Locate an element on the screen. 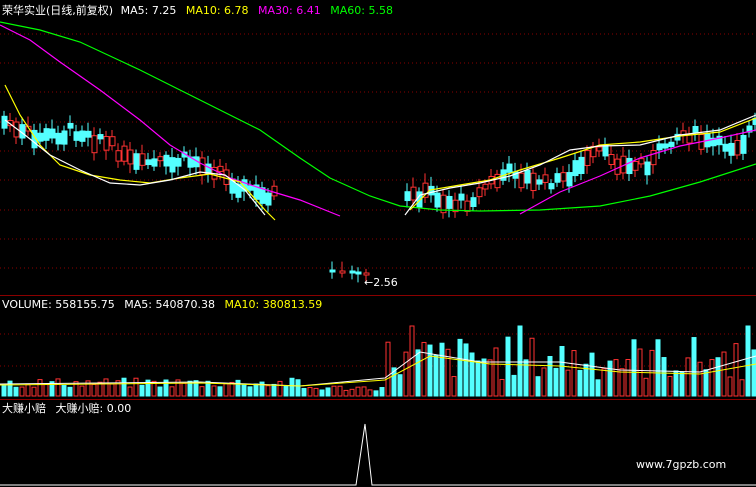  watermark-text: www.7gpzb.com is located at coordinates (681, 464).